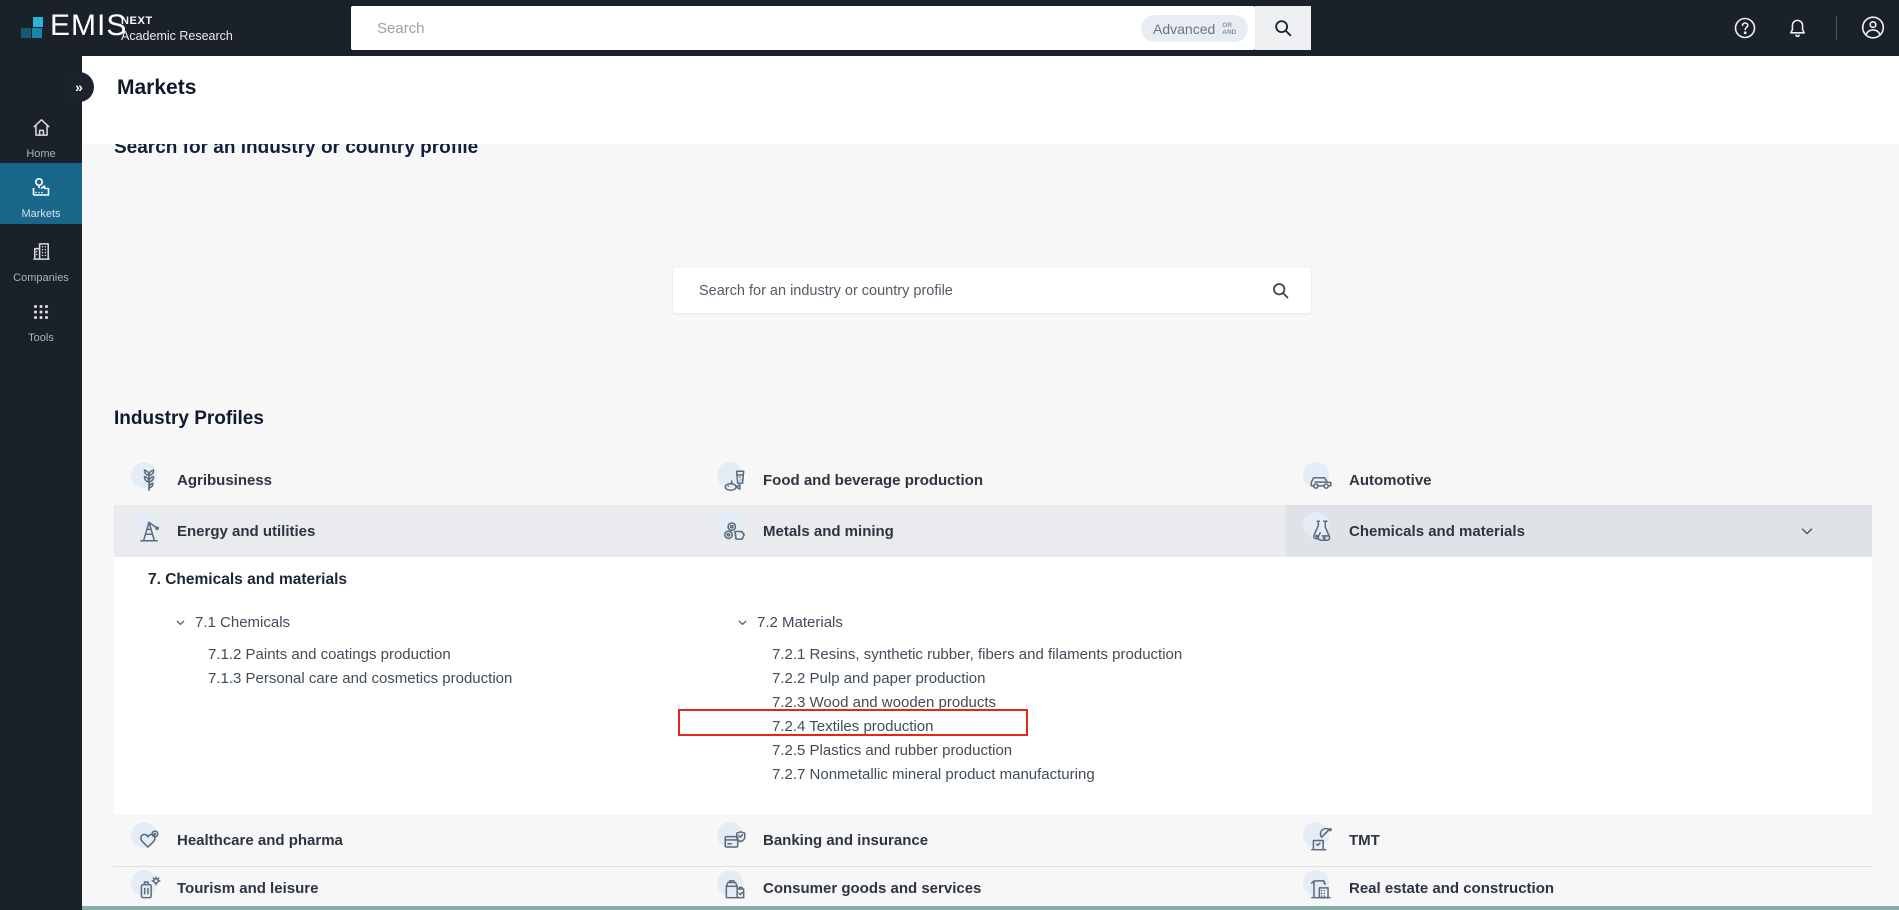 The height and width of the screenshot is (910, 1899). I want to click on advanced-search-button: Advanced OR AND, so click(1195, 28).